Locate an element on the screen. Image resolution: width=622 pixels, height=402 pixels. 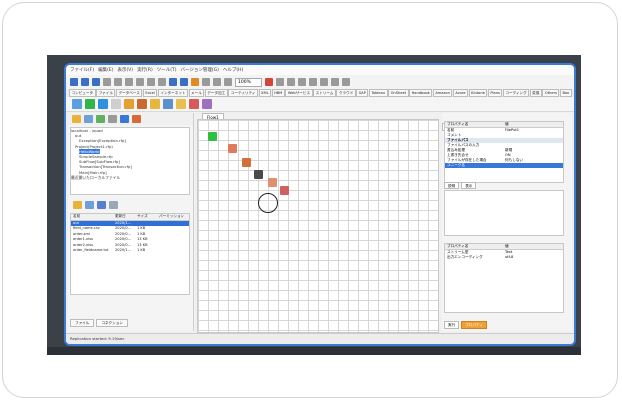
tree-item: 最近開いたローカルファイル is located at coordinates (130, 177).